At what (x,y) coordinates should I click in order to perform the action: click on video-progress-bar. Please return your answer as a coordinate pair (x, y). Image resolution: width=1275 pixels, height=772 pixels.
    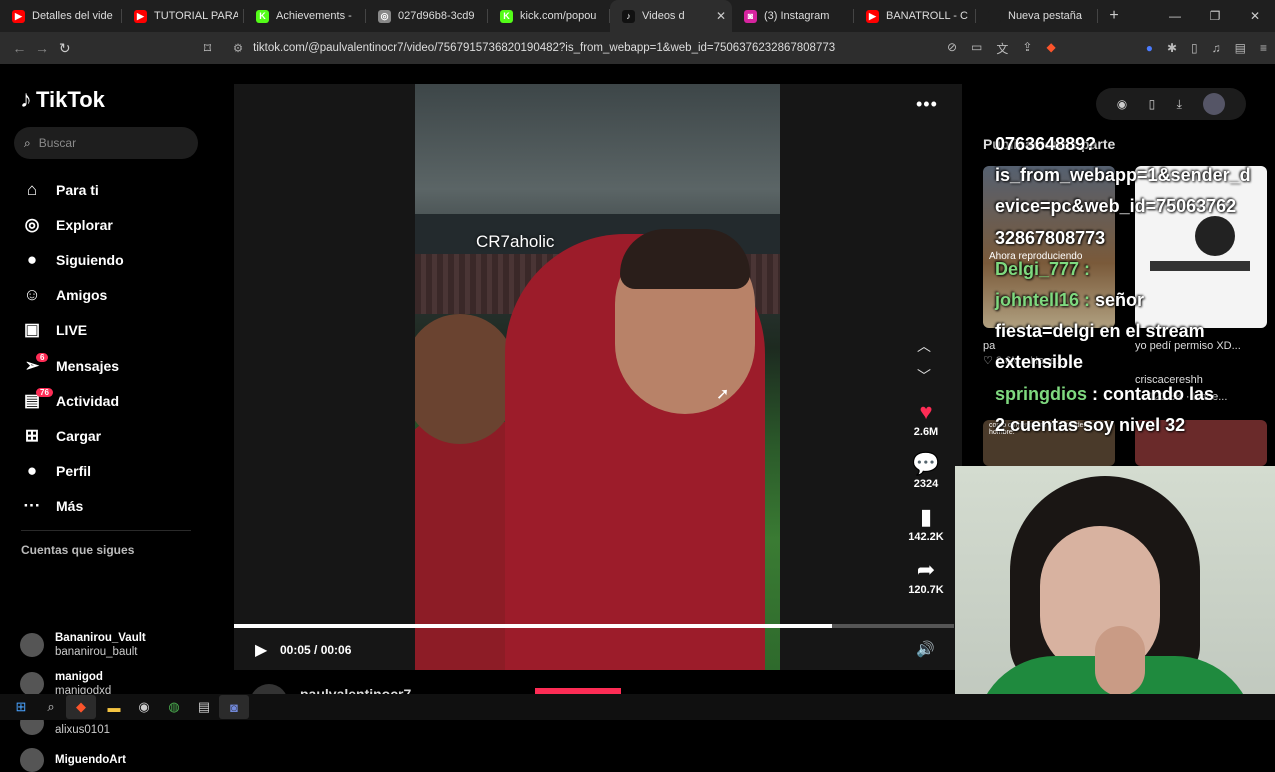
    Looking at the image, I should click on (594, 626).